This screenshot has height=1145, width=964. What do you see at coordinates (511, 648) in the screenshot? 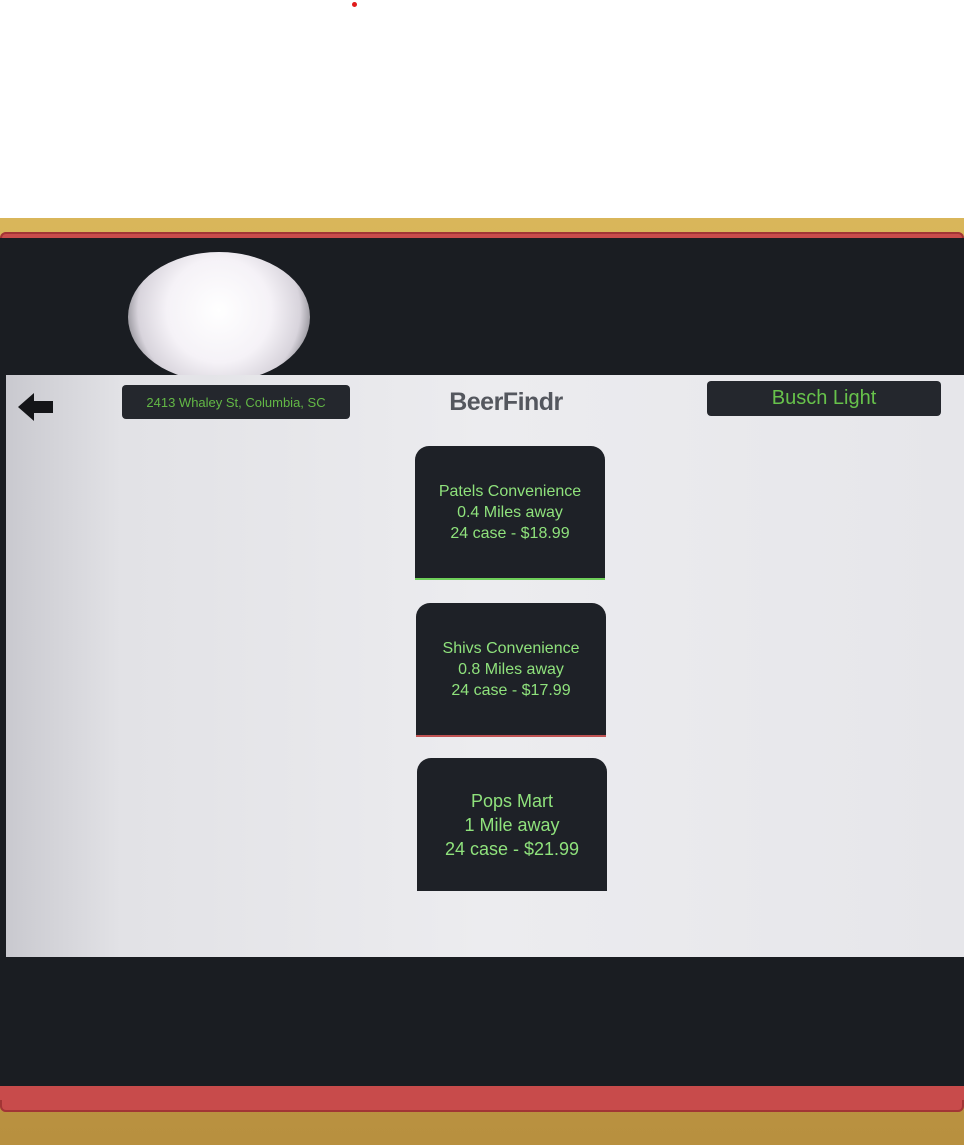
I see `store-name: Shivs Convenience` at bounding box center [511, 648].